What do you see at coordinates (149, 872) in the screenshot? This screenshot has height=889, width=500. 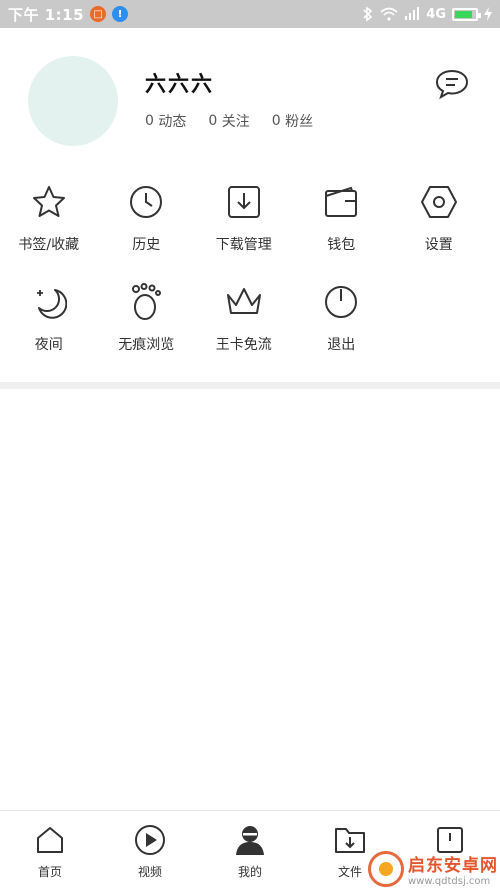 I see `tab-video-label: 视频` at bounding box center [149, 872].